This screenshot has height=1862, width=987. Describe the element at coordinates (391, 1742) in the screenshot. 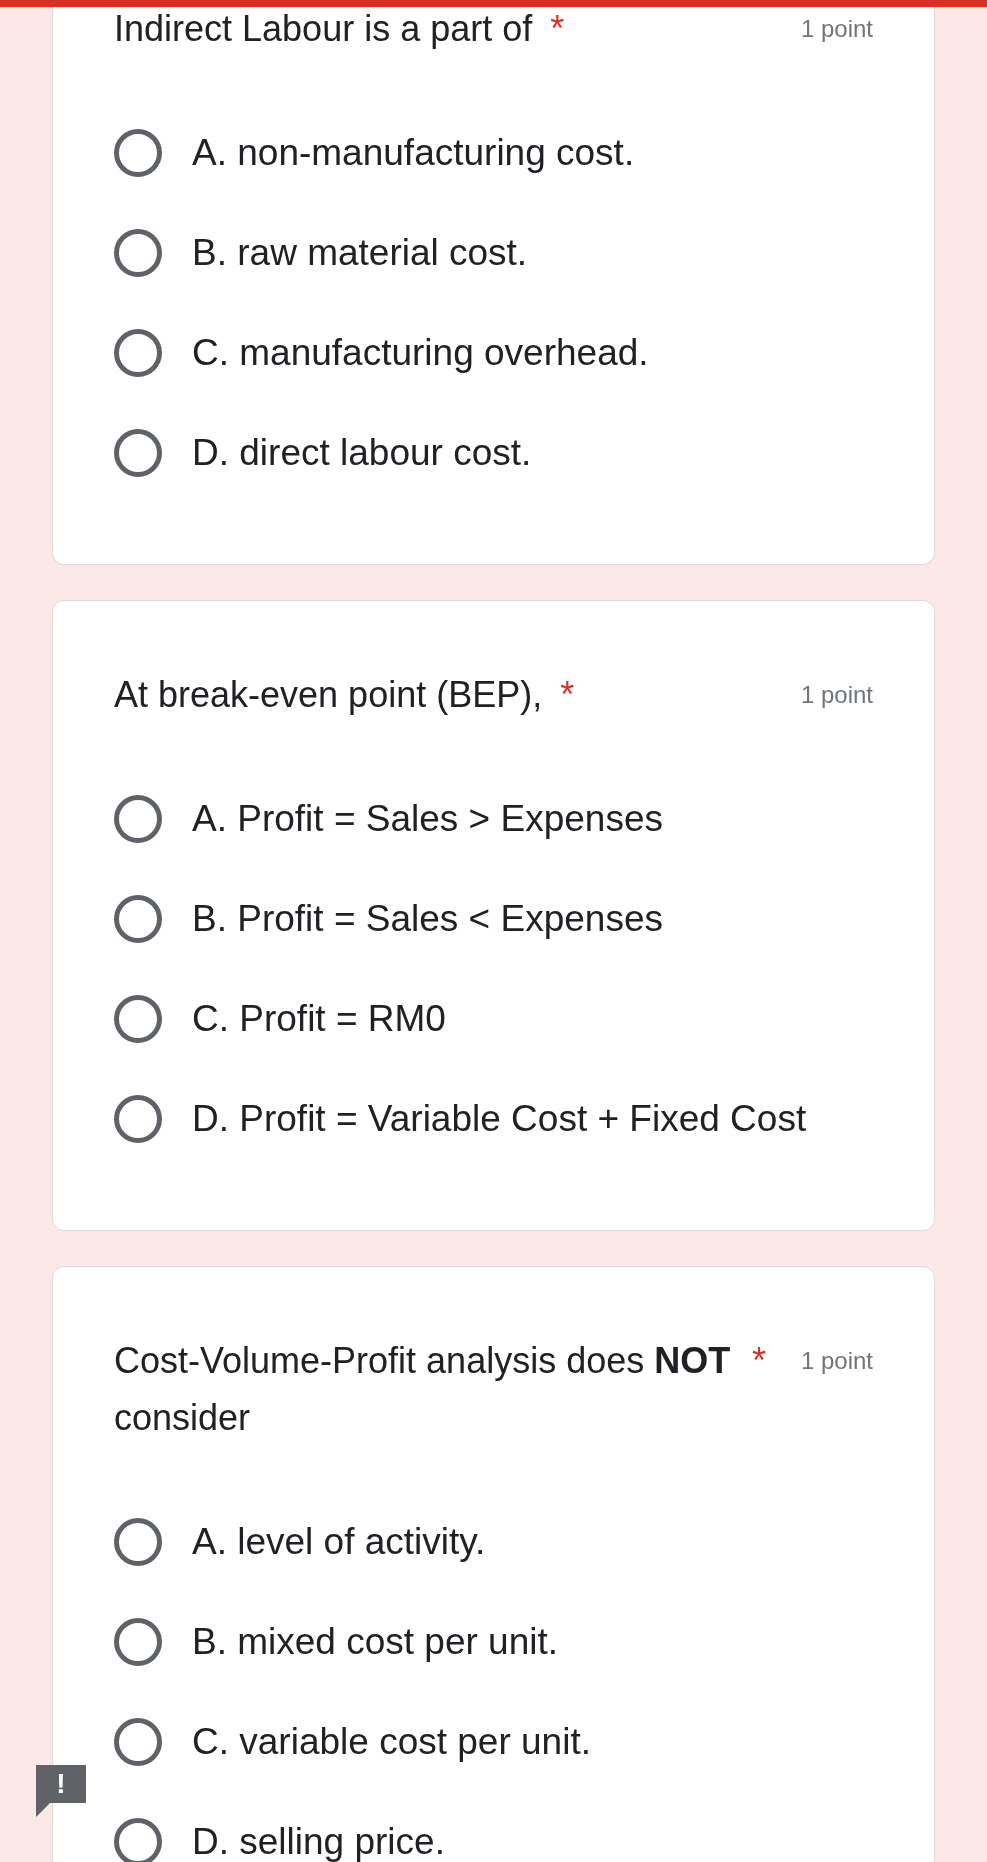

I see `option-label: C. variable cost per unit.` at that location.